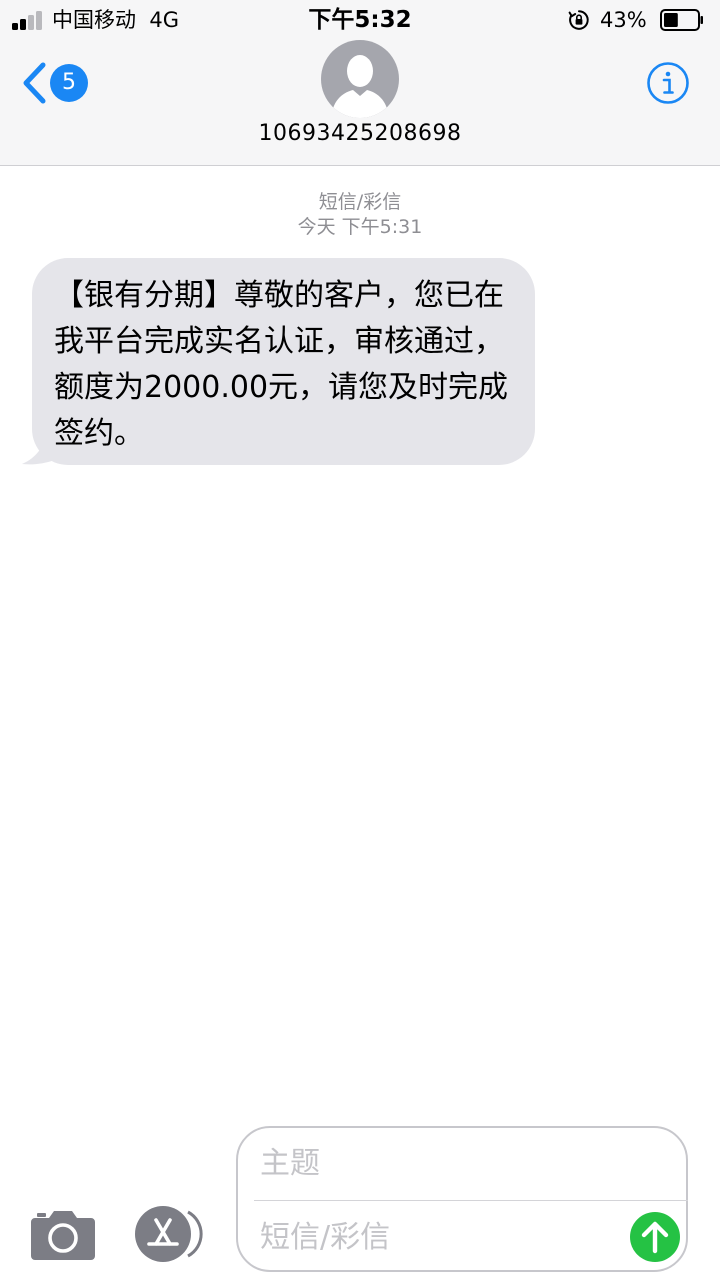 Image resolution: width=720 pixels, height=1280 pixels. Describe the element at coordinates (471, 1200) in the screenshot. I see `compose-divider` at that location.